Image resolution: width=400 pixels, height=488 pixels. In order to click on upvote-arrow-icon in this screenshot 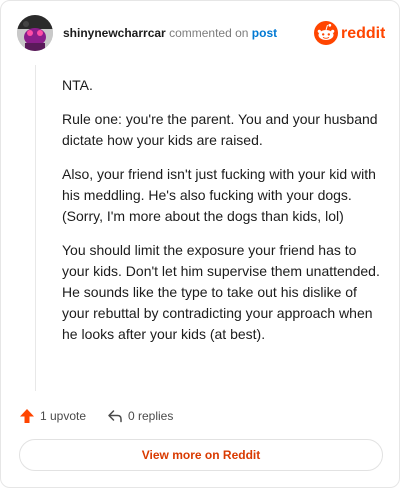, I will do `click(27, 416)`.